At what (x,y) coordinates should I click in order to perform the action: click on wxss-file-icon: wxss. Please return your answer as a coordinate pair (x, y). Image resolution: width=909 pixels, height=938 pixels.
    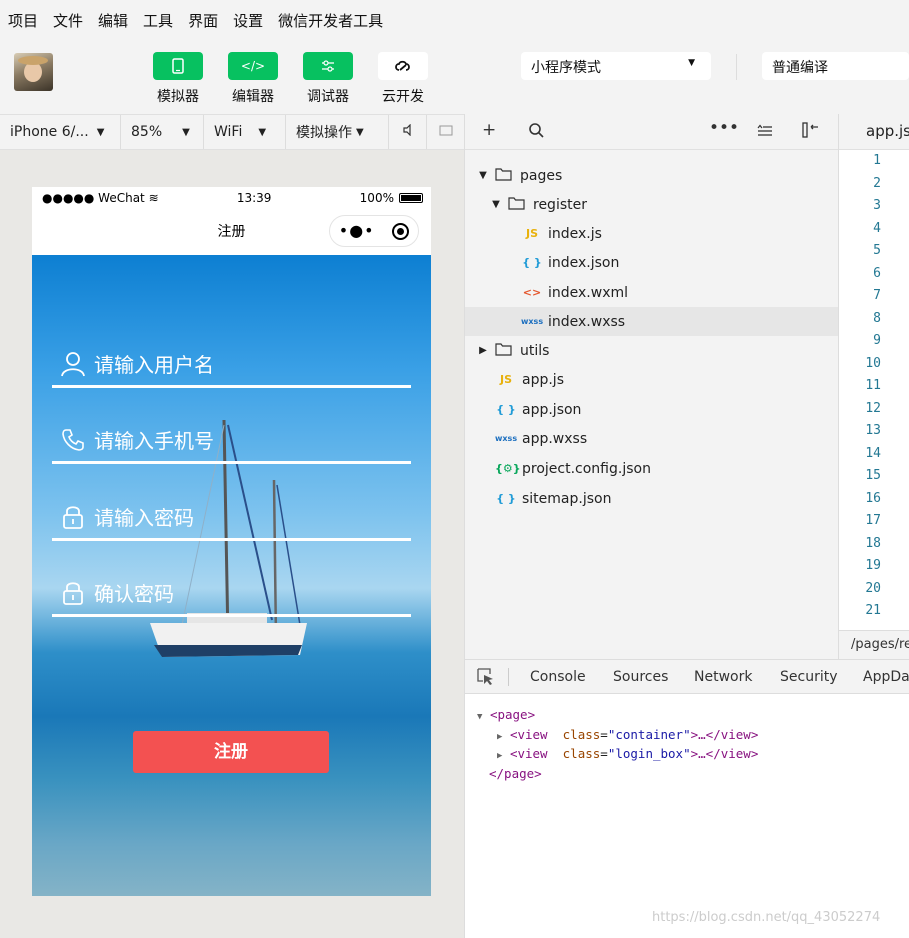
    Looking at the image, I should click on (506, 438).